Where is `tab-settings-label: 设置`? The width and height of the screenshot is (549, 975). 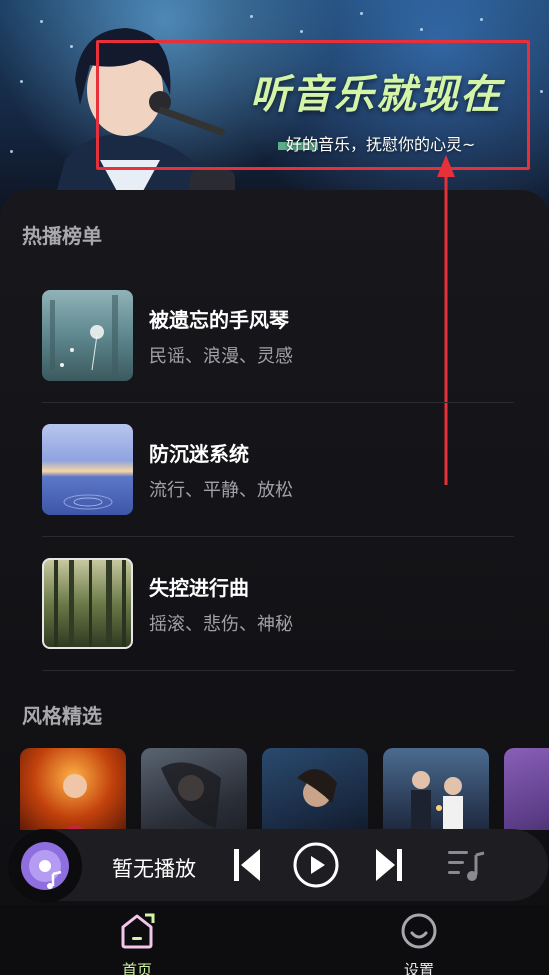
tab-settings-label: 设置 is located at coordinates (418, 968).